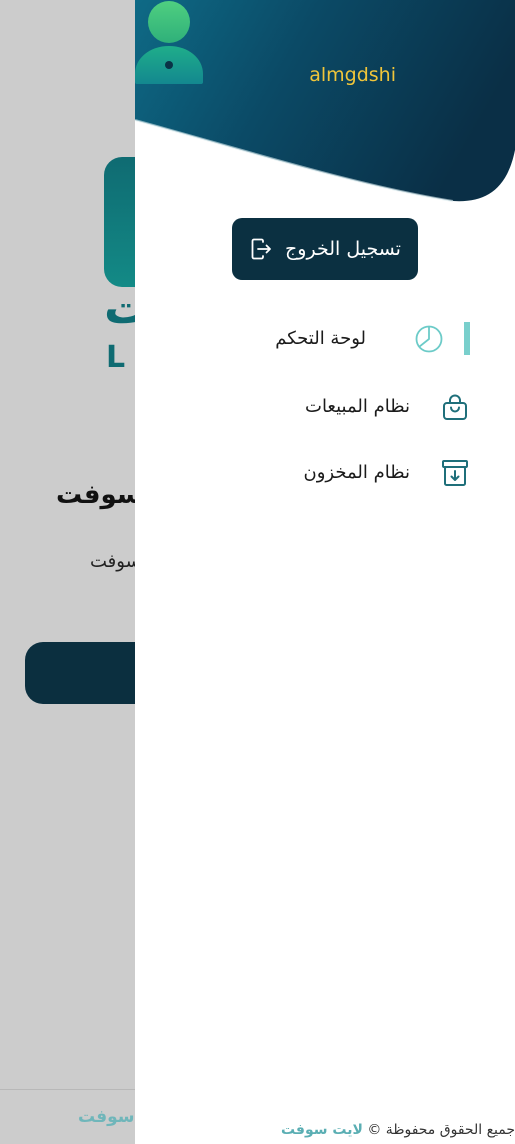 The image size is (515, 1144). I want to click on logout-label: تسجيل الخروج, so click(343, 249).